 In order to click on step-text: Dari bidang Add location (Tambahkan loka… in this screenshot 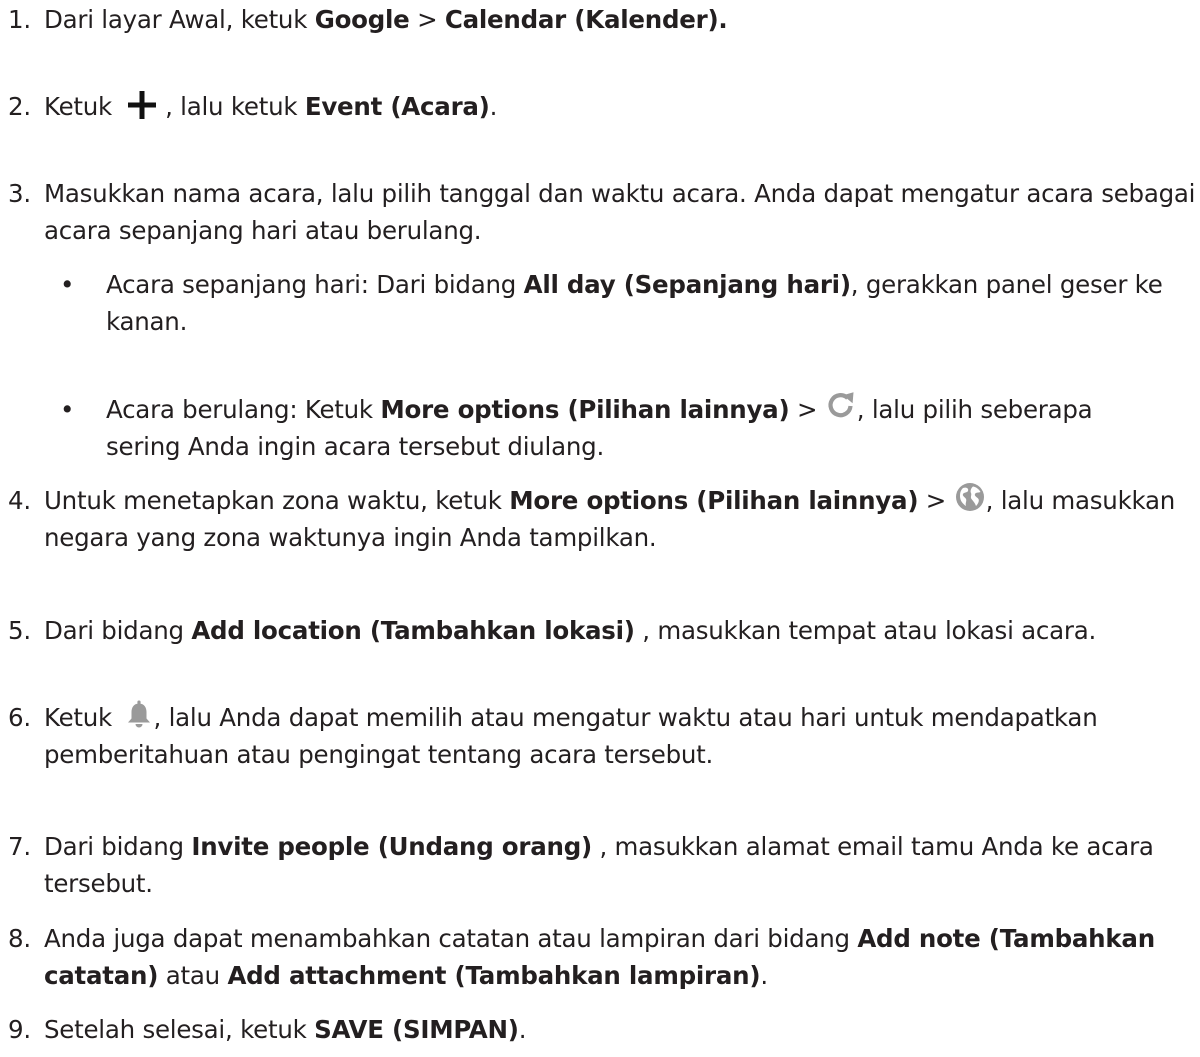, I will do `click(620, 630)`.